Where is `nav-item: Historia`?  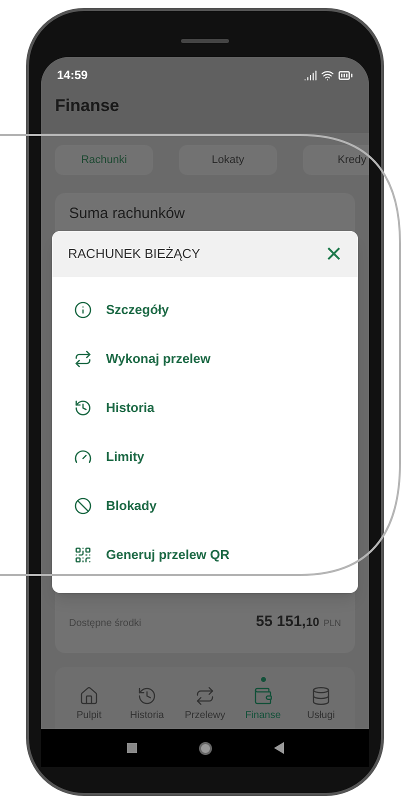 nav-item: Historia is located at coordinates (147, 700).